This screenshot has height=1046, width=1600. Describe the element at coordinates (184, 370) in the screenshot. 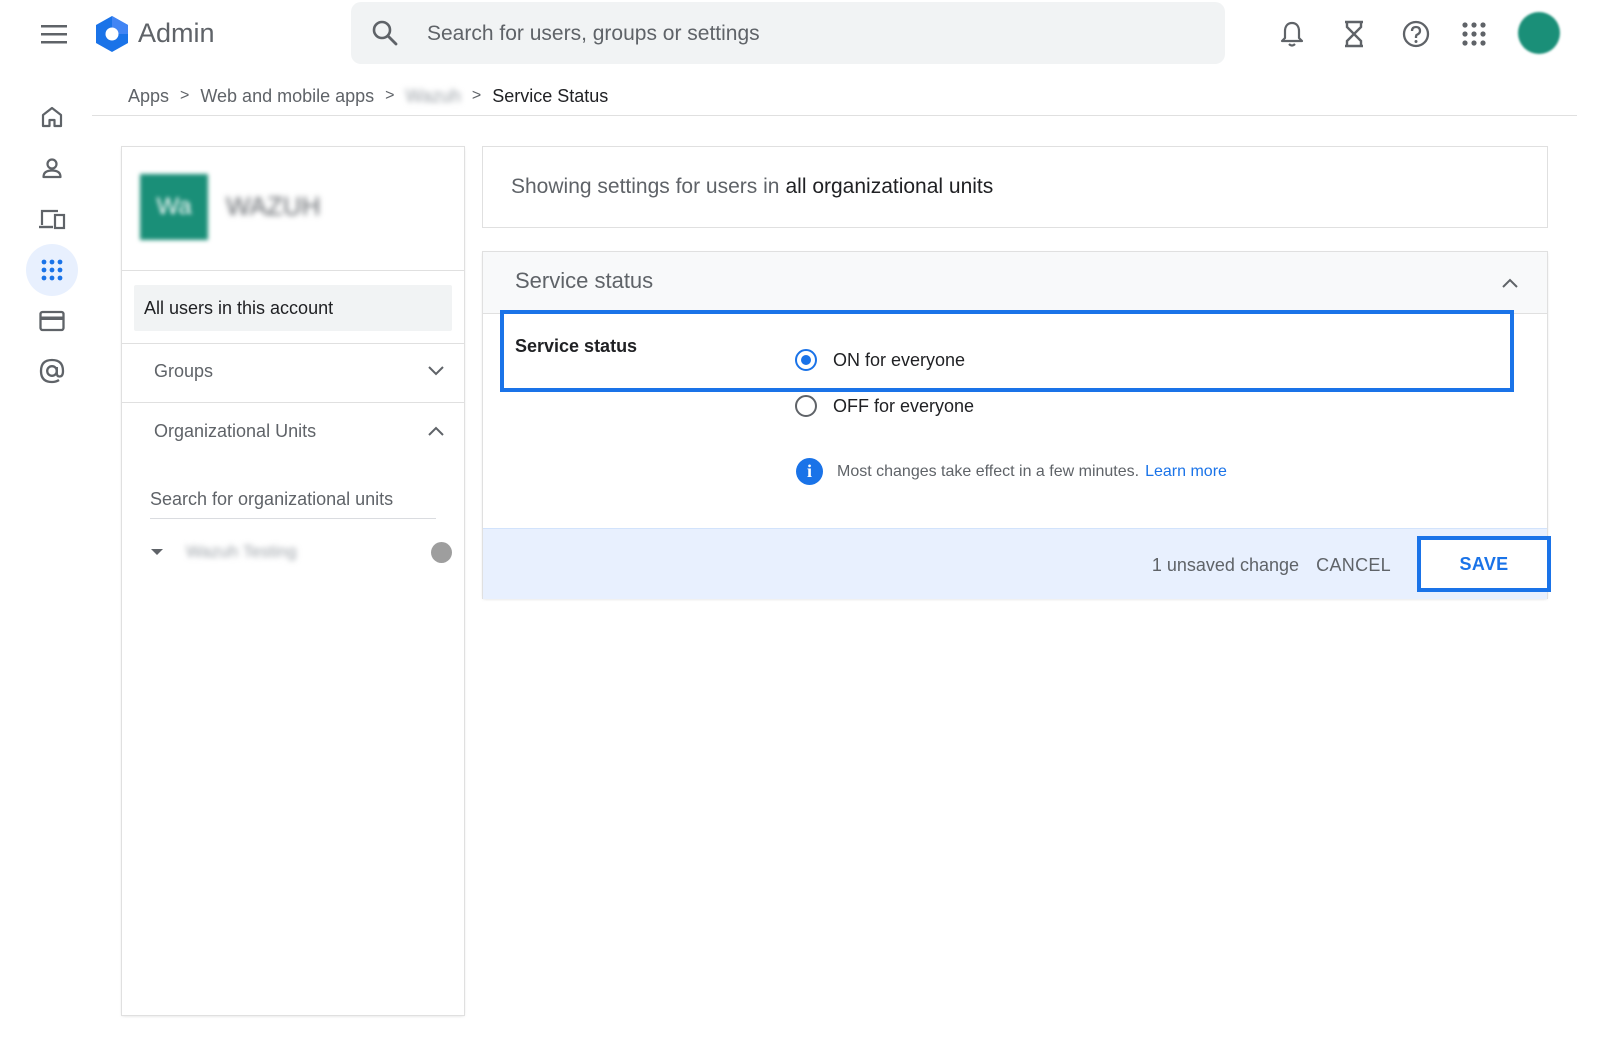

I see `groups-label: Groups` at that location.